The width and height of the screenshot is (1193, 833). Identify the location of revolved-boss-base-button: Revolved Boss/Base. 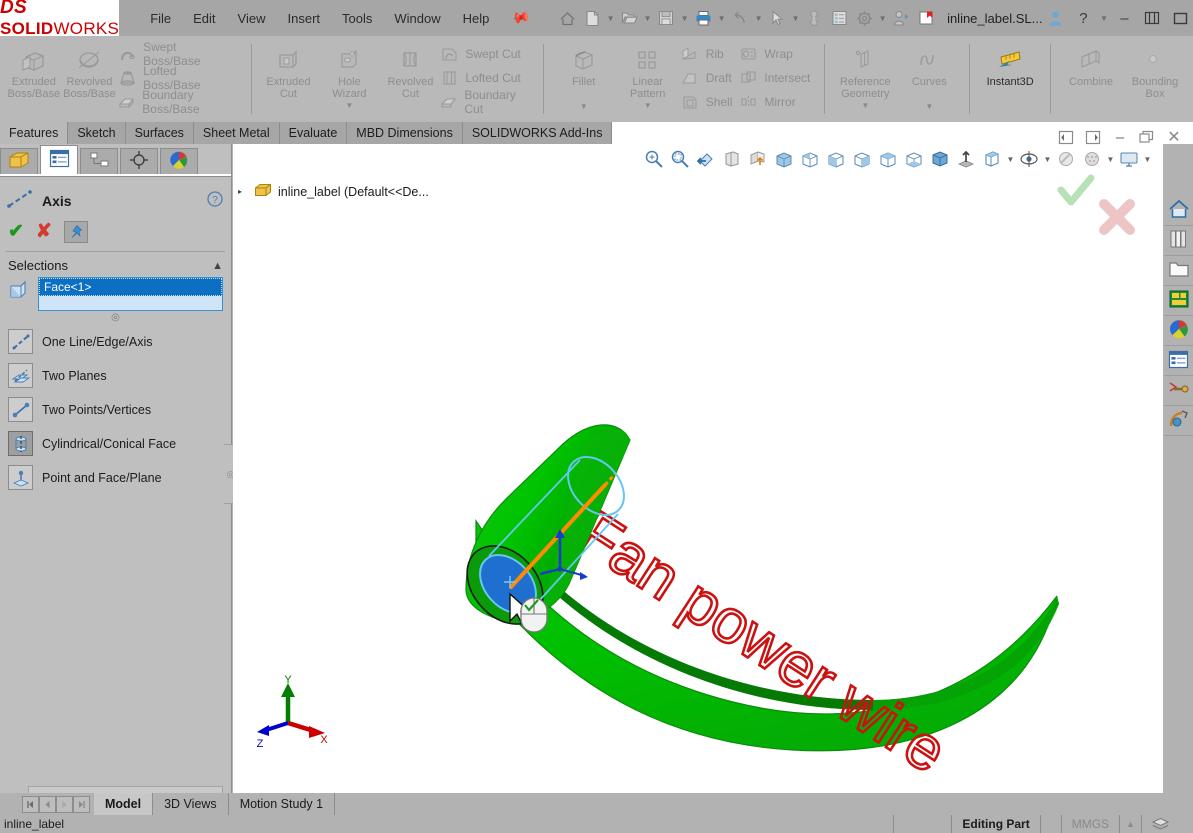
(90, 70).